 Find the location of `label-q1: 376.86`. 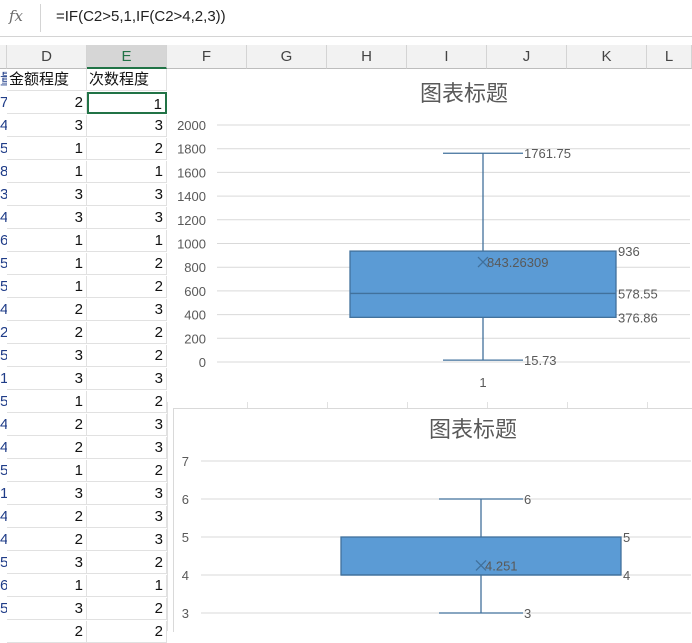

label-q1: 376.86 is located at coordinates (638, 317).